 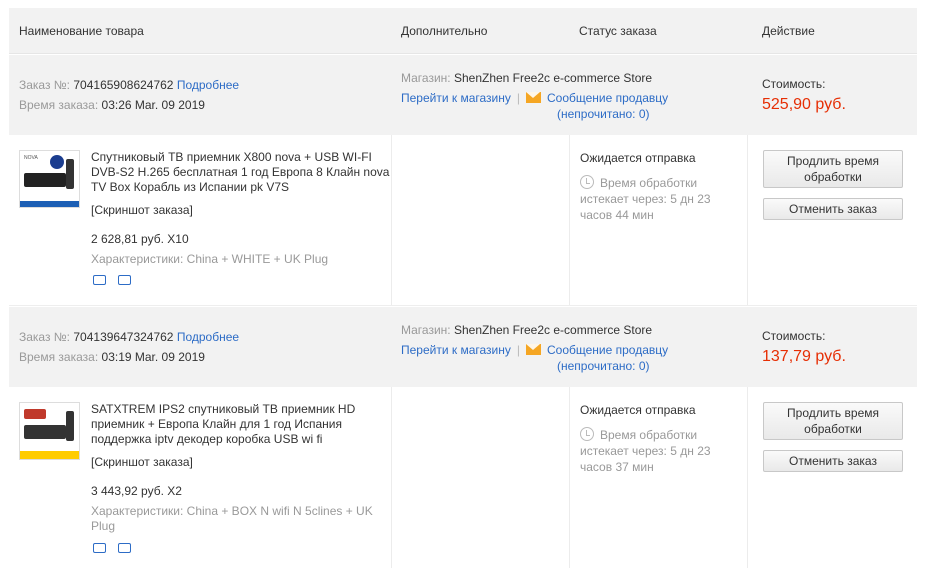 I want to click on header-product: Наименование товара, so click(x=81, y=31).